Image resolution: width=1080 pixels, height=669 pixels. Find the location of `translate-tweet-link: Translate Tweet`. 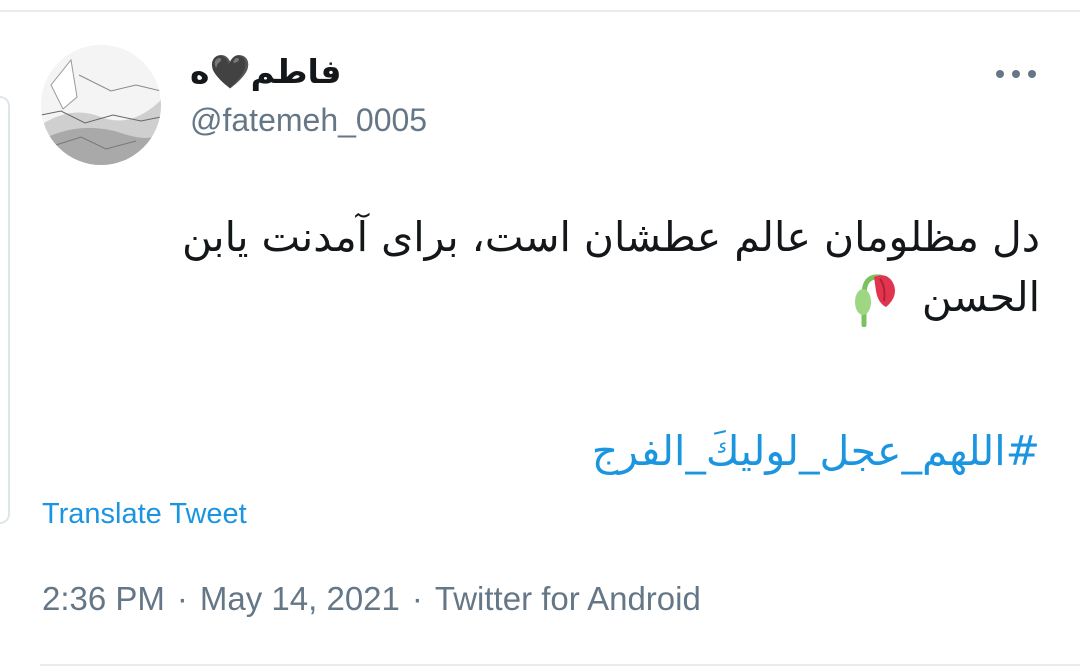

translate-tweet-link: Translate Tweet is located at coordinates (144, 514).